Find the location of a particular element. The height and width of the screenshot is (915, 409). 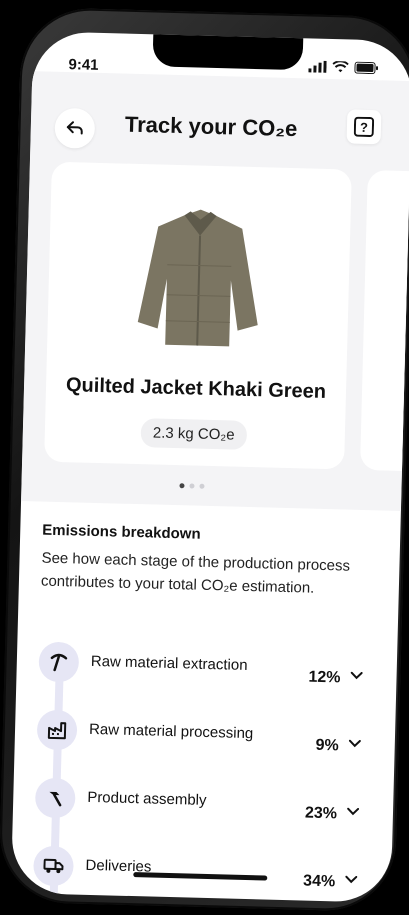

stage-percent: 23% is located at coordinates (321, 813).